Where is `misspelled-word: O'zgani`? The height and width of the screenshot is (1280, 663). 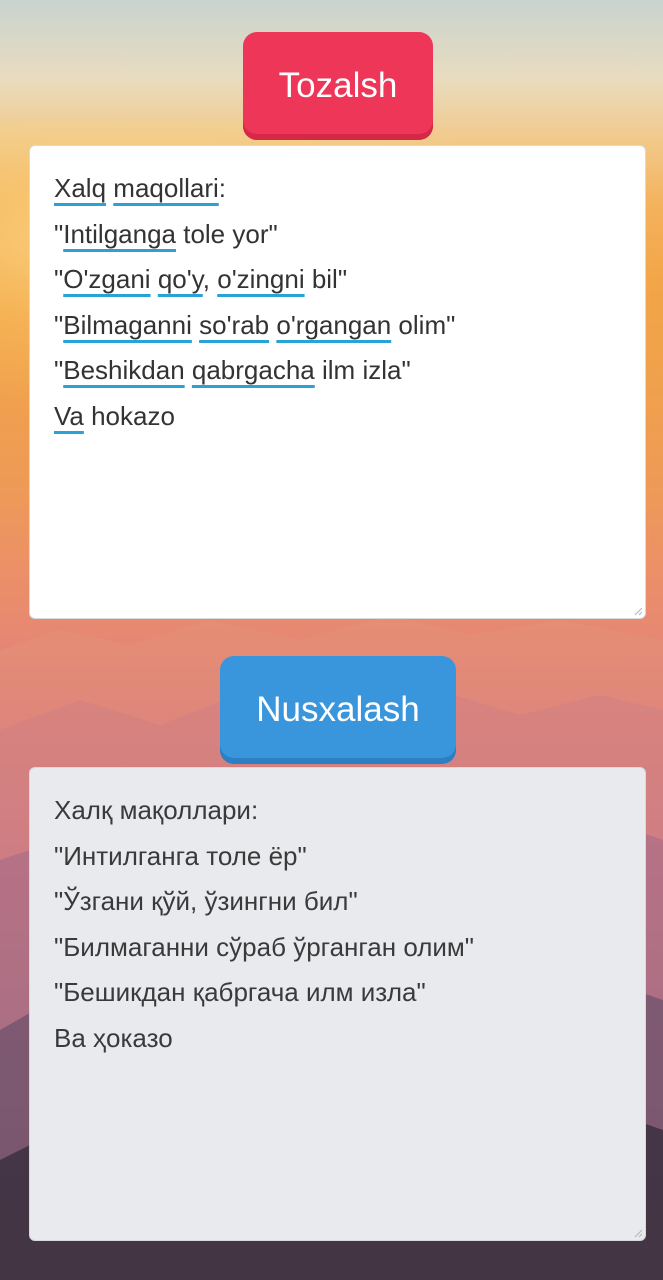 misspelled-word: O'zgani is located at coordinates (107, 279).